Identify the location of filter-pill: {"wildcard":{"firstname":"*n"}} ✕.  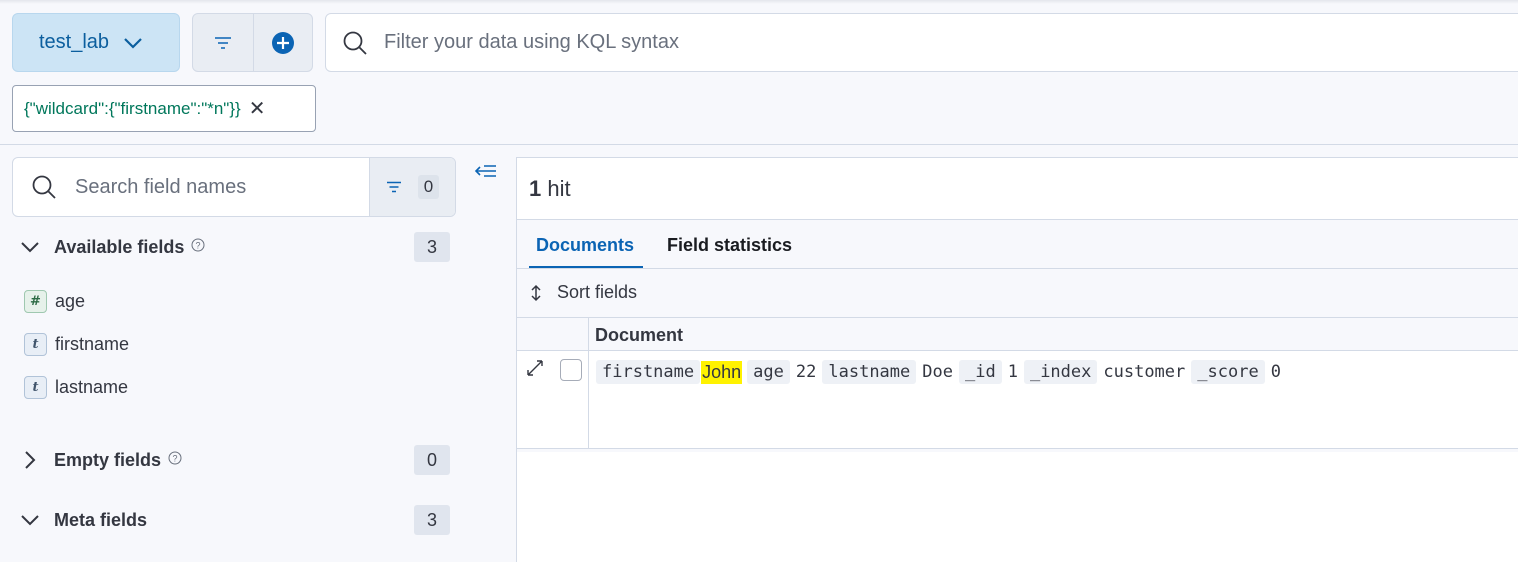
(164, 108).